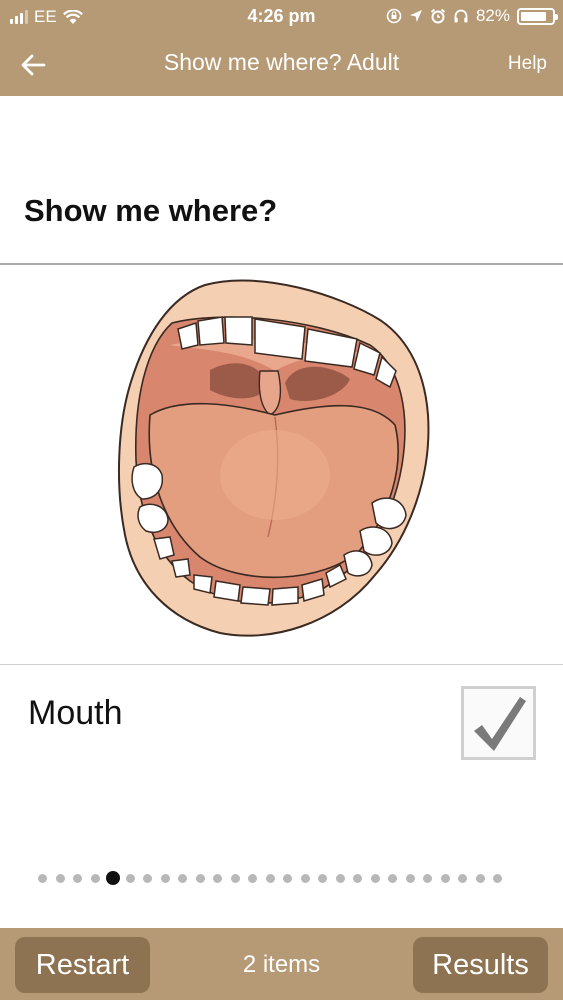 Image resolution: width=563 pixels, height=1000 pixels. Describe the element at coordinates (527, 64) in the screenshot. I see `help-link: Help` at that location.